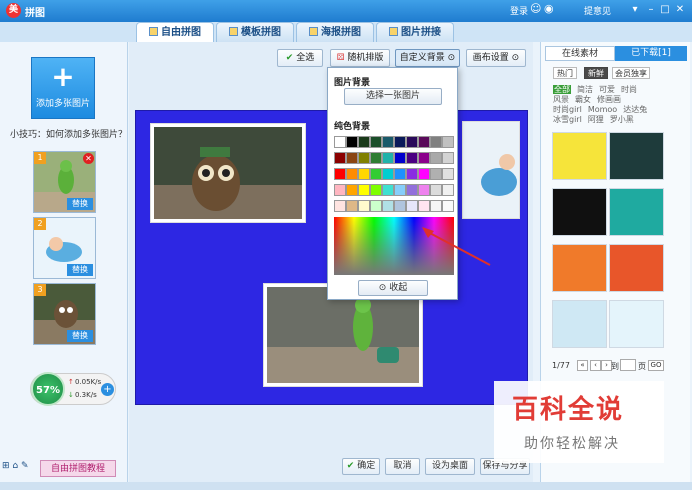 The width and height of the screenshot is (692, 490). I want to click on random-layout-button: ⚄ 随机排版, so click(360, 58).